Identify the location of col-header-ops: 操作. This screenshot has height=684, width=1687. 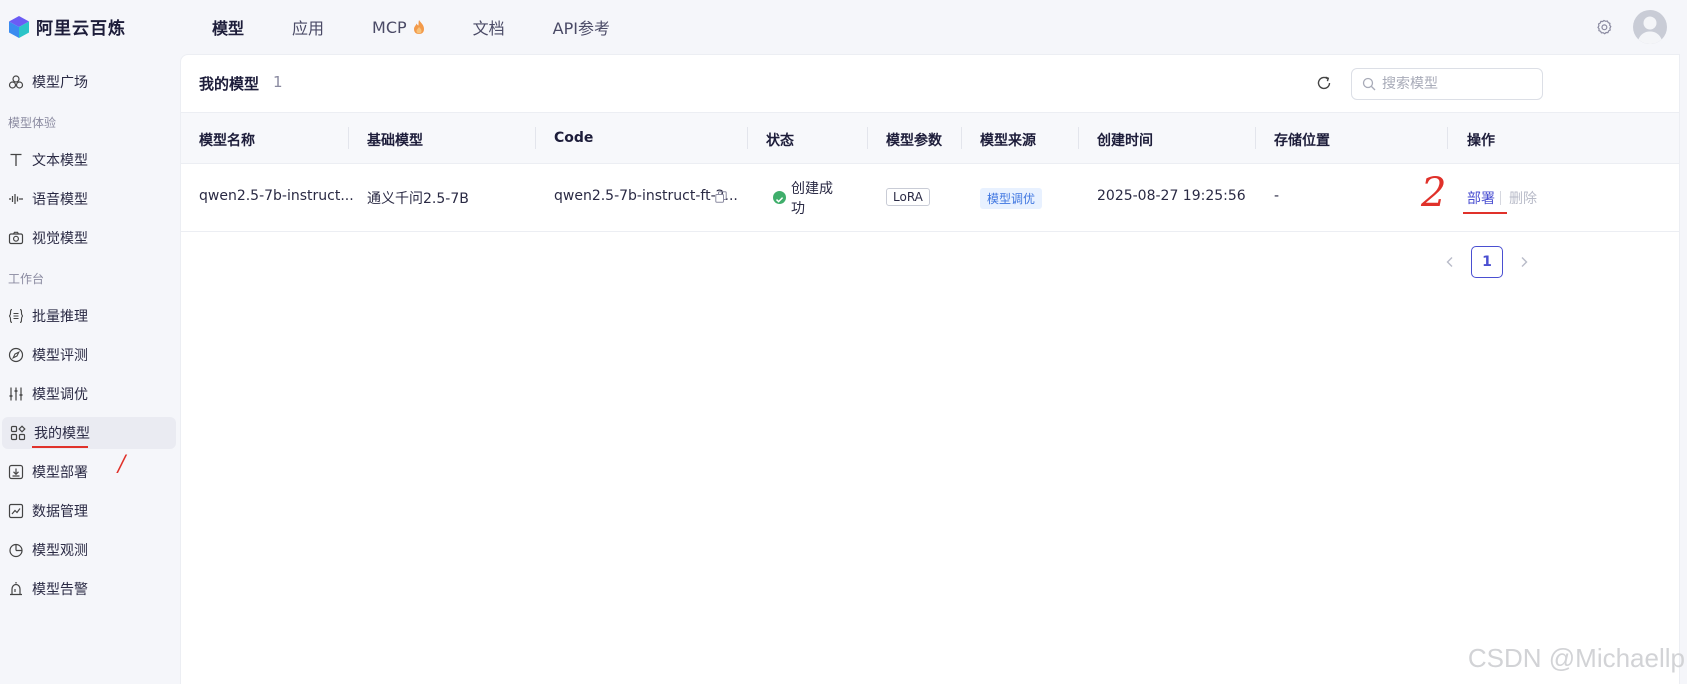
(1481, 141).